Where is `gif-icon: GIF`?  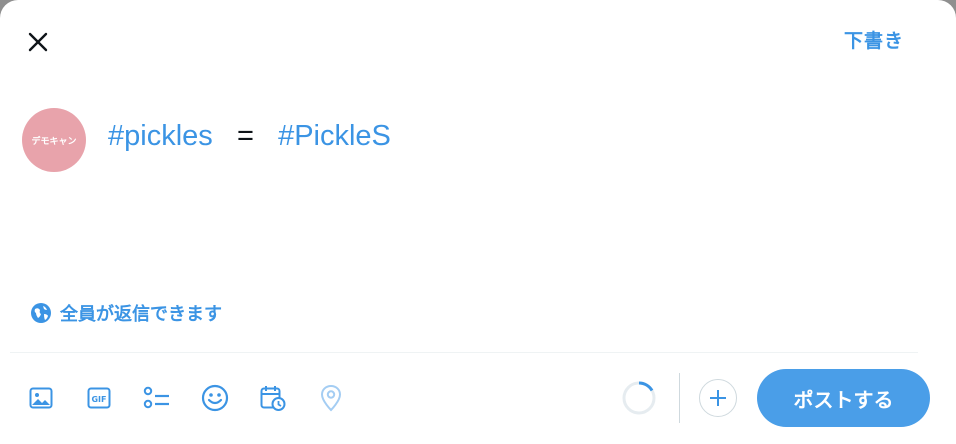
gif-icon: GIF is located at coordinates (99, 398).